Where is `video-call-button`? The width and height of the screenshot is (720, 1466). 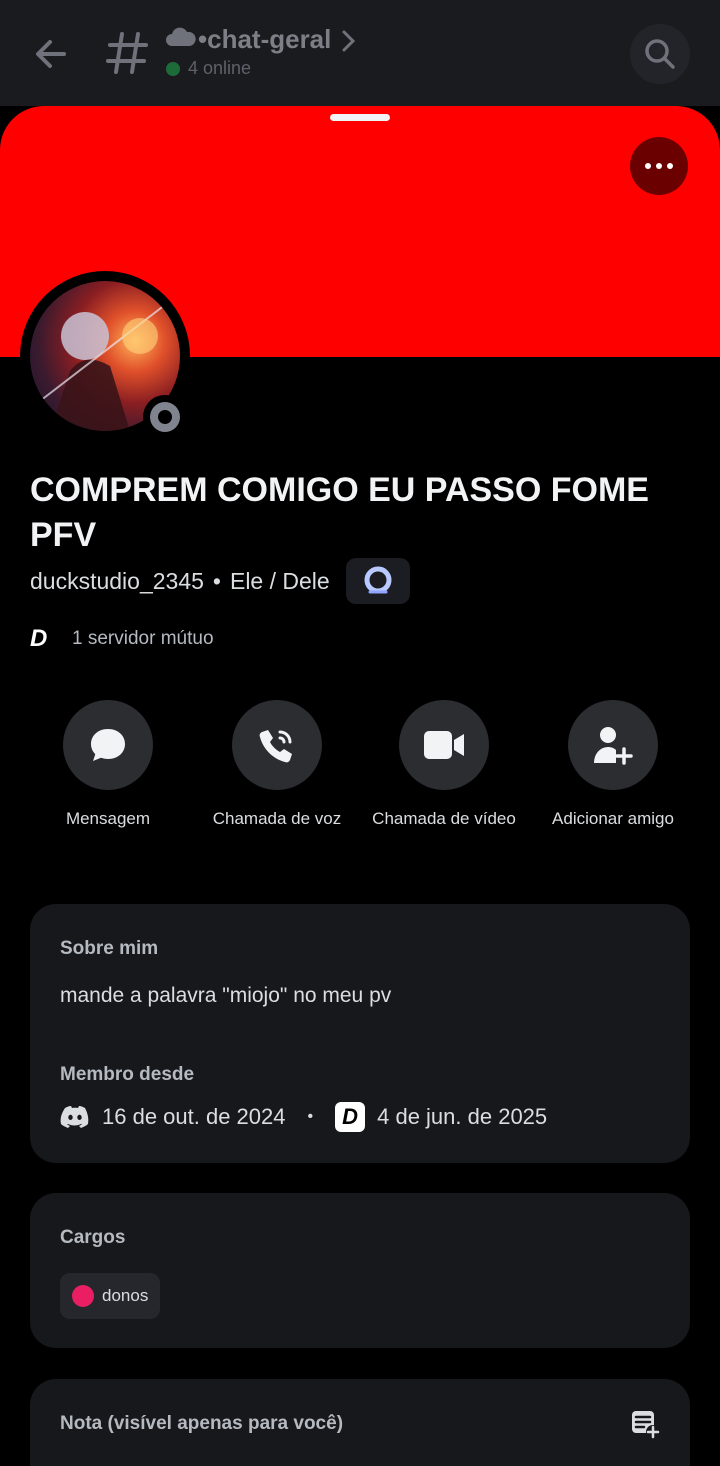 video-call-button is located at coordinates (444, 745).